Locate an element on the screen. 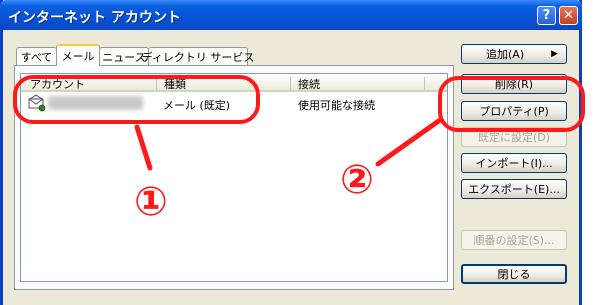 The width and height of the screenshot is (595, 305). tab-mail-label: メール is located at coordinates (78, 56).